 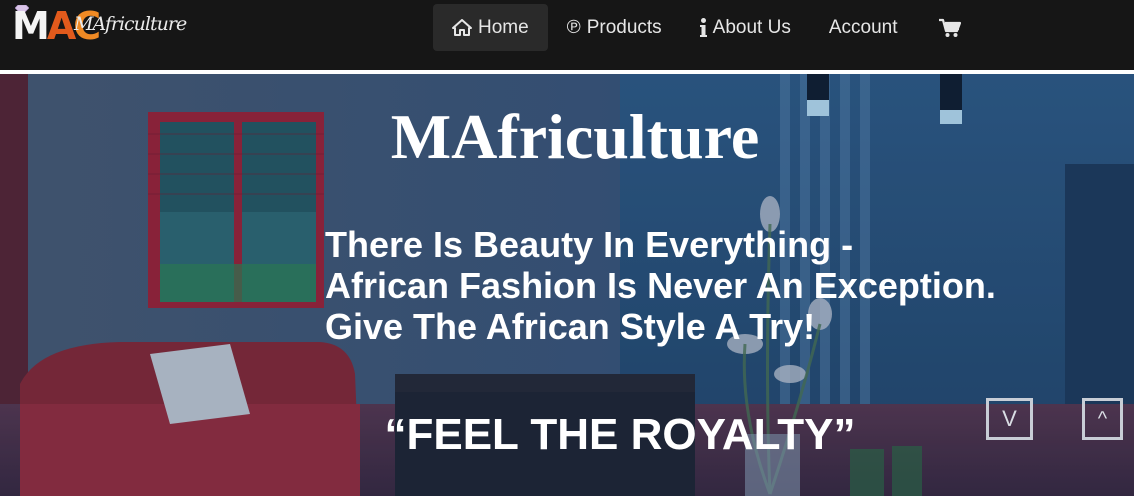 What do you see at coordinates (589, 244) in the screenshot?
I see `tagline-line: There Is Beauty In Everything -` at bounding box center [589, 244].